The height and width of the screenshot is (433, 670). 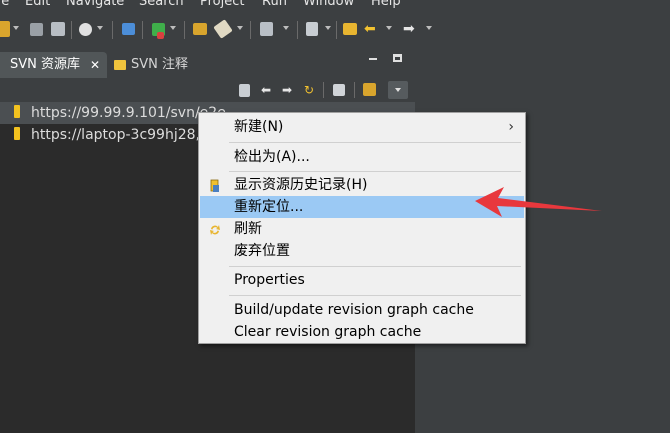 I want to click on open-folder-icon, so click(x=200, y=29).